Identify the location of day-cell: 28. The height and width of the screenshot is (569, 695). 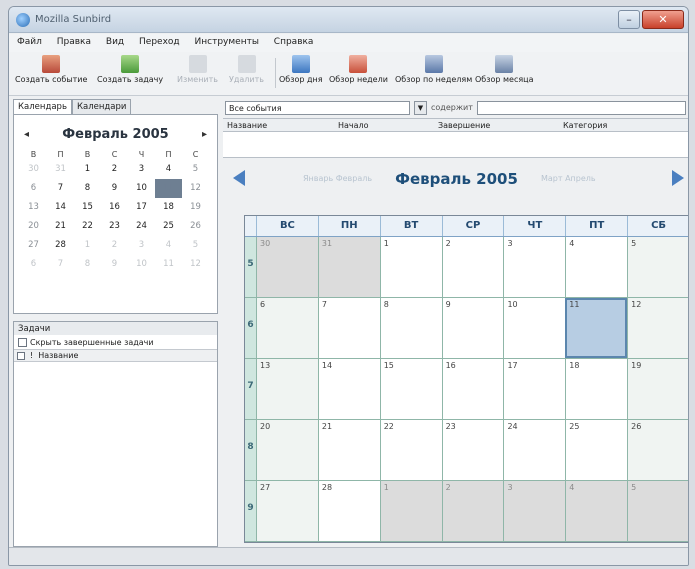
(348, 511).